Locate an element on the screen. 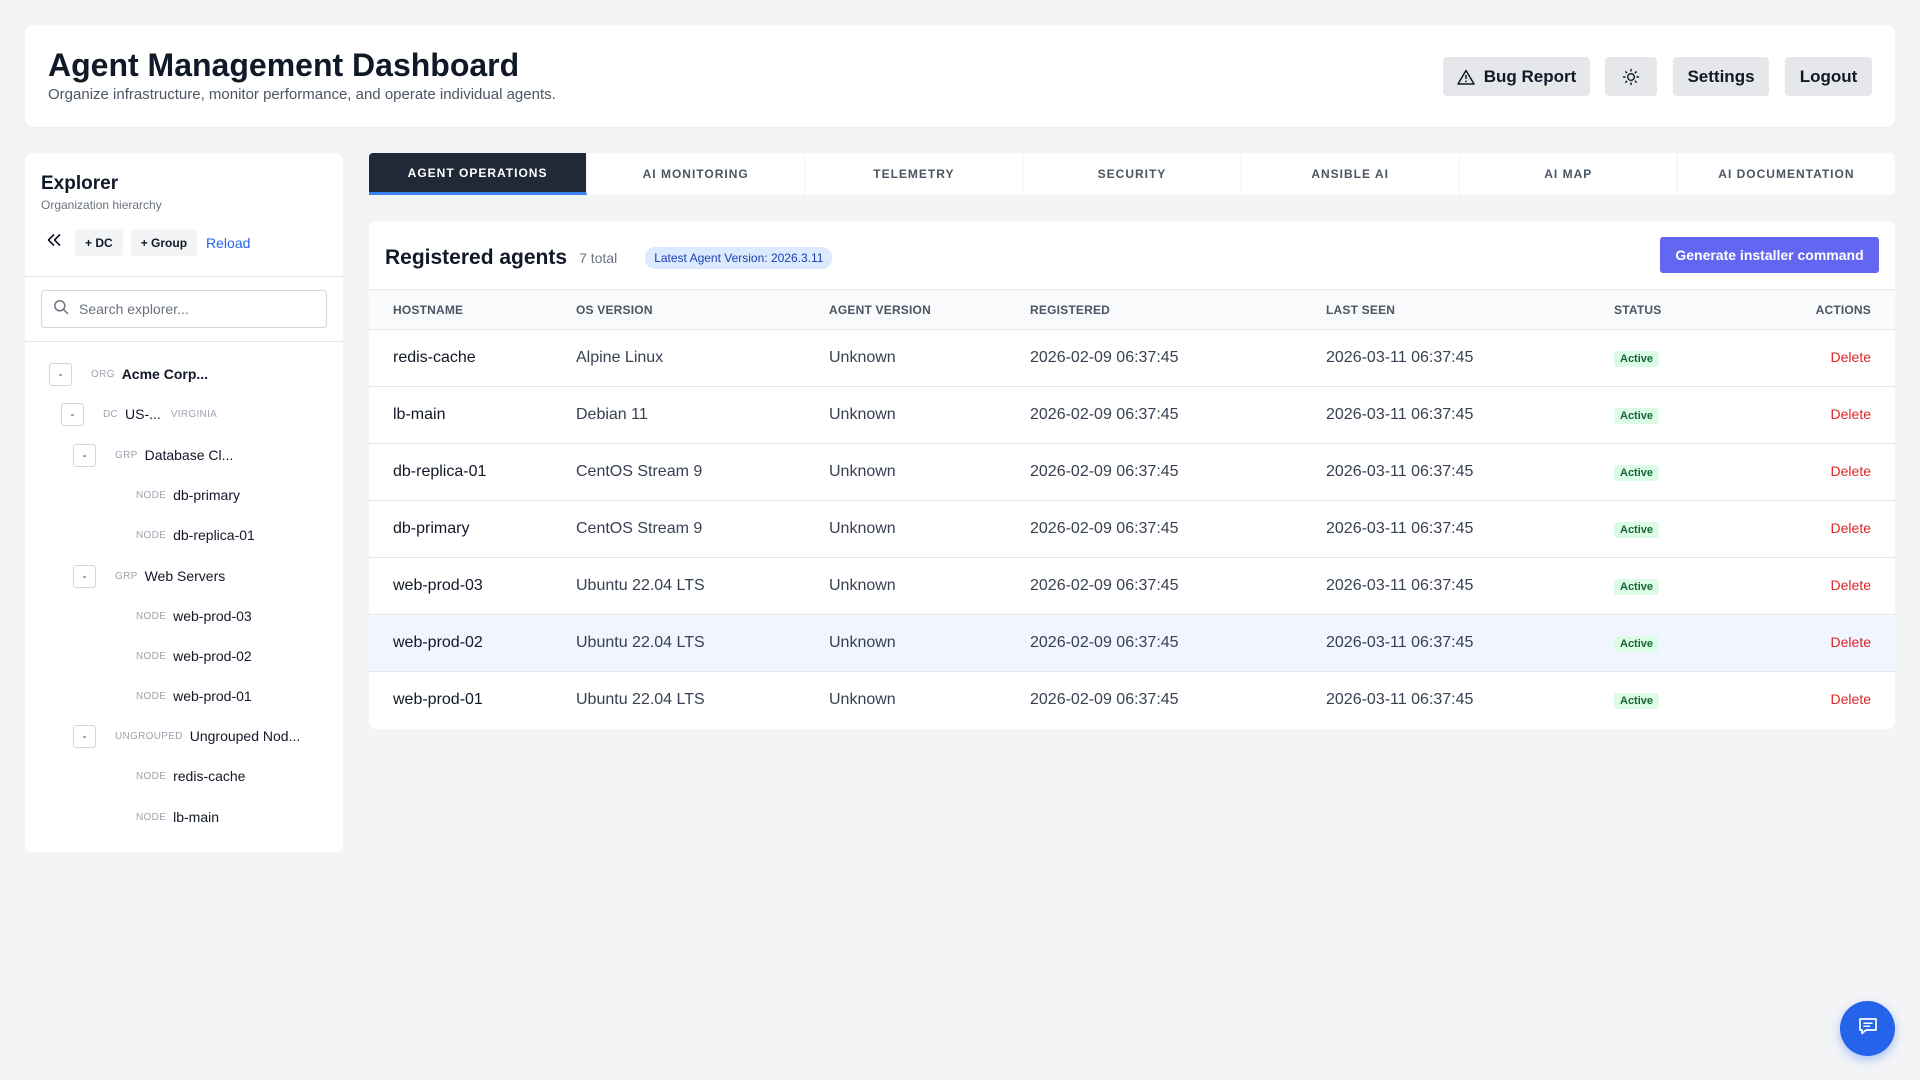 This screenshot has height=1080, width=1920. cell-hostname: redis-cache is located at coordinates (434, 357).